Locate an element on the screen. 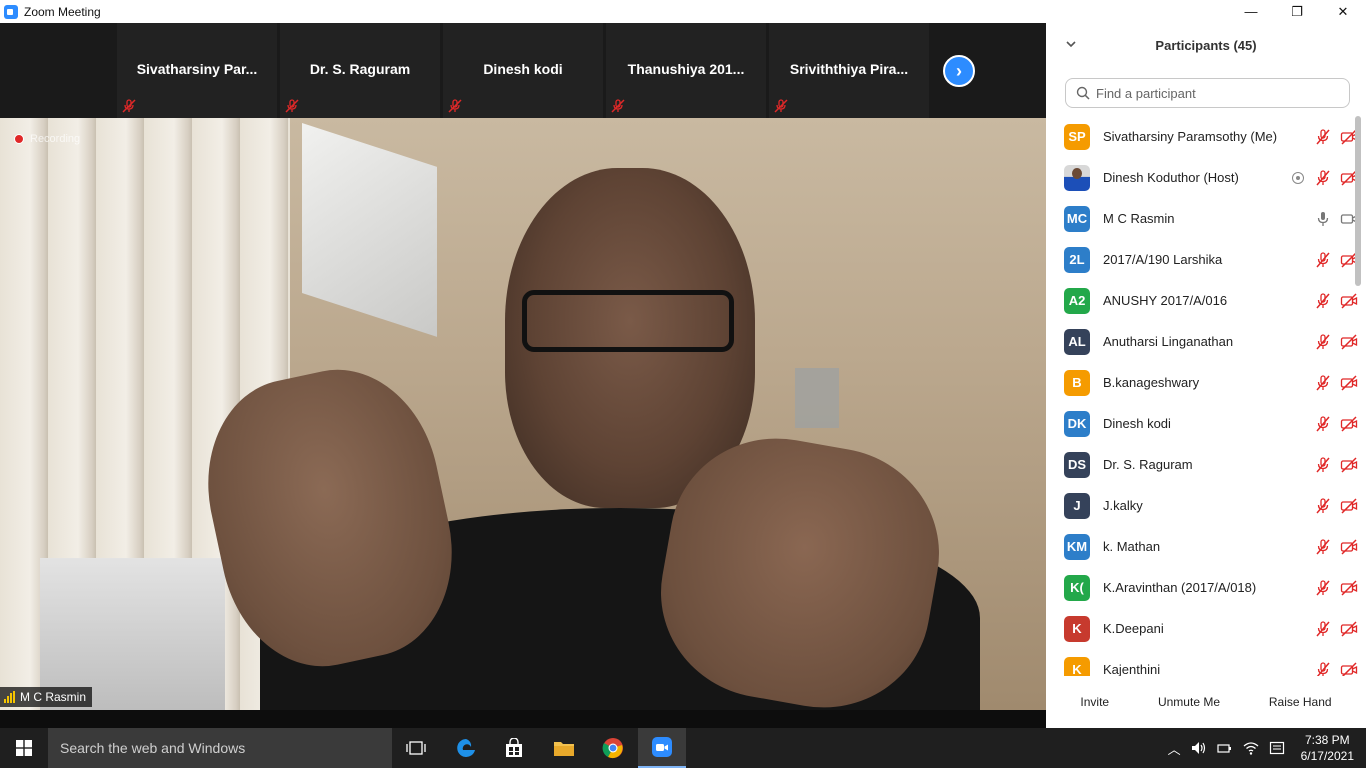 The image size is (1366, 768). folder-icon is located at coordinates (564, 749).